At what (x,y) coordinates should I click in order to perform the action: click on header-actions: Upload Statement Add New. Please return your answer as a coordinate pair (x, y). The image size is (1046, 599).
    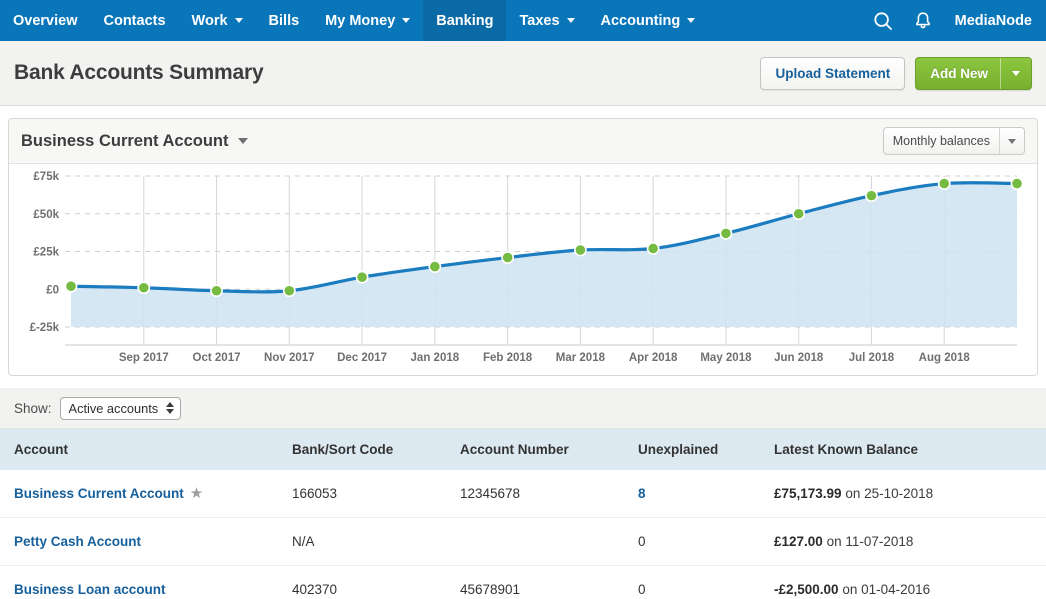
    Looking at the image, I should click on (896, 73).